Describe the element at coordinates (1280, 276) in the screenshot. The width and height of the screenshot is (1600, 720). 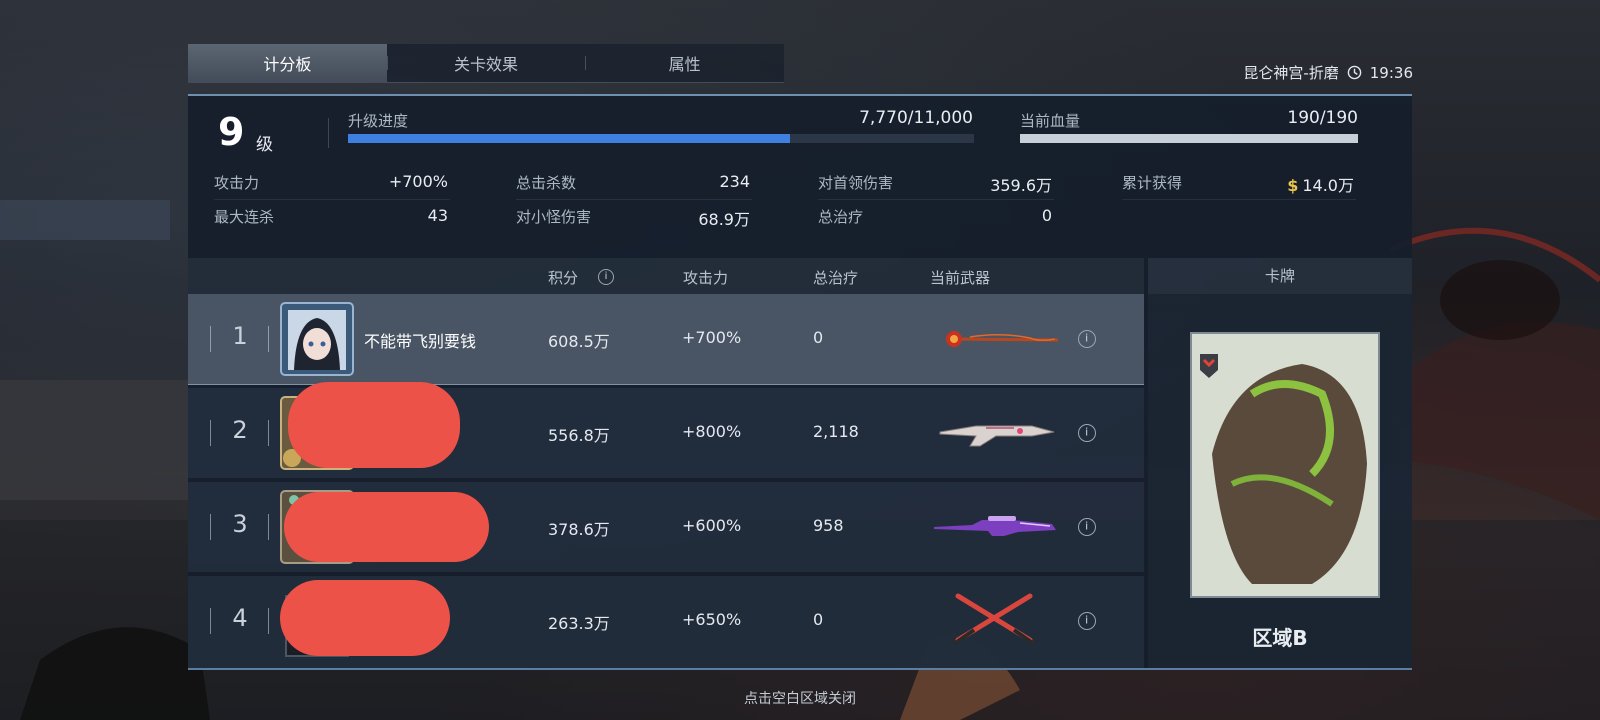
I see `card-header: 卡牌` at that location.